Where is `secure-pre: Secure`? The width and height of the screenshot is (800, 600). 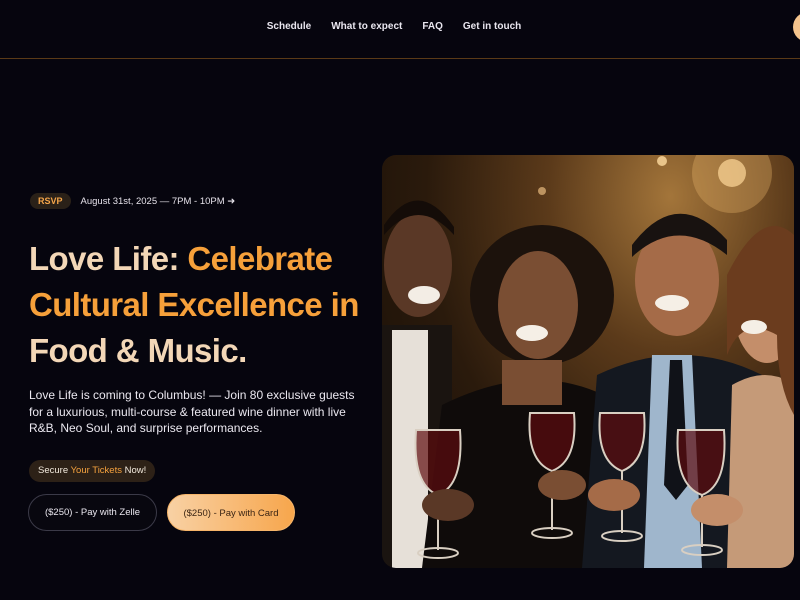 secure-pre: Secure is located at coordinates (54, 470).